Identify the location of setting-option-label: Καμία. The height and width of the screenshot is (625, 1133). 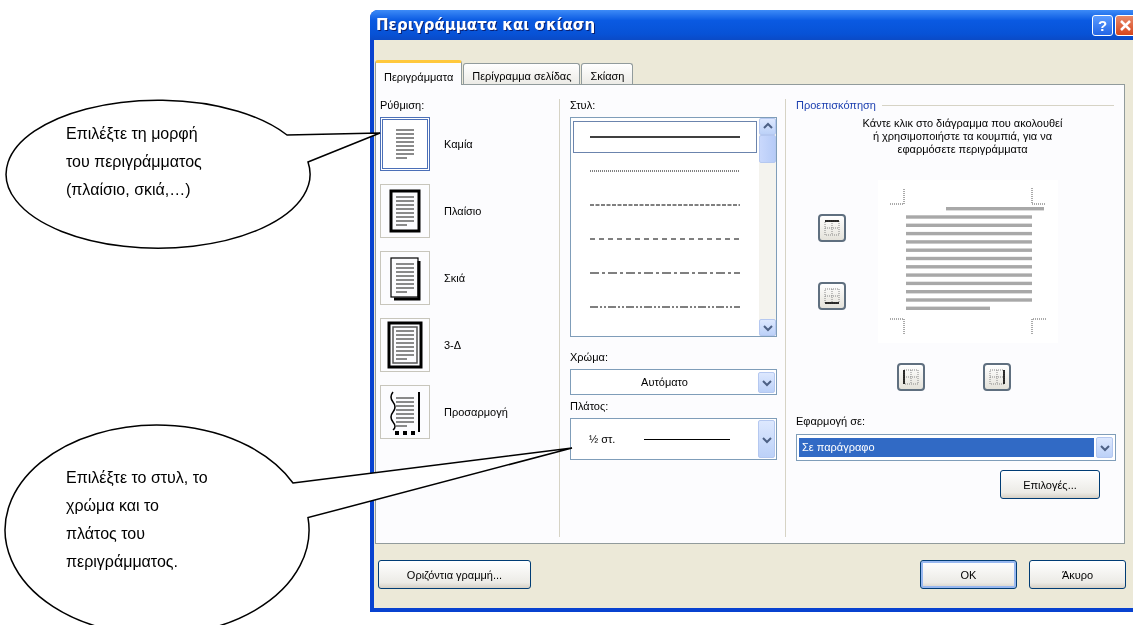
(458, 144).